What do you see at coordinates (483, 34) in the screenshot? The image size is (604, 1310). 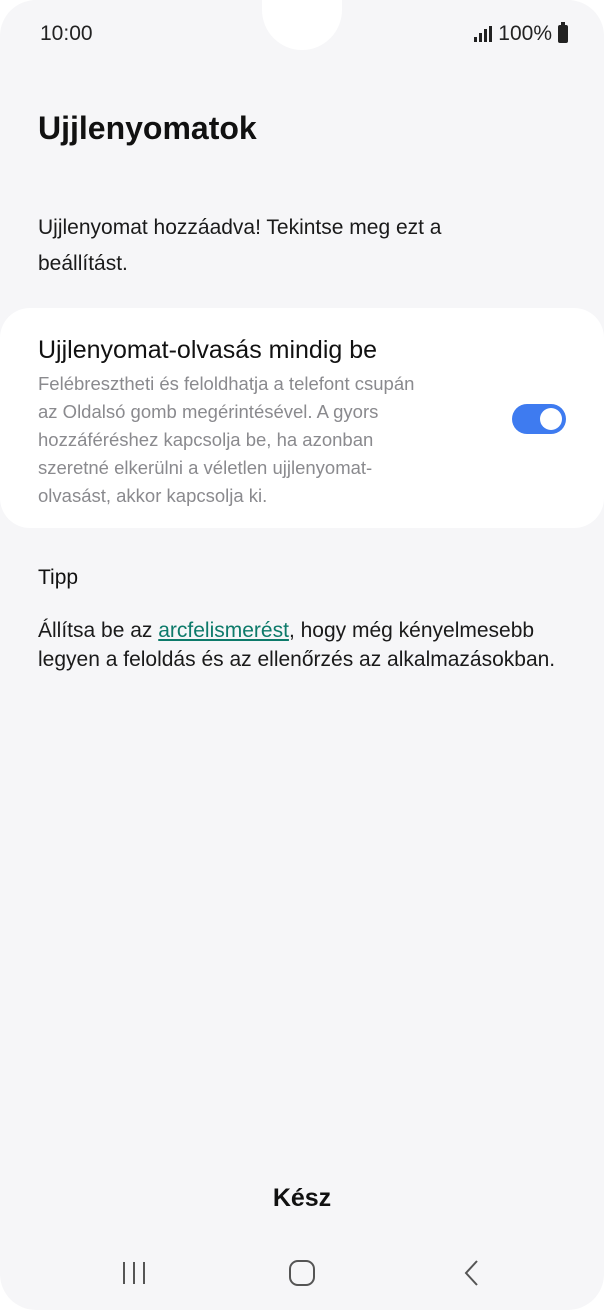 I see `signal-icon` at bounding box center [483, 34].